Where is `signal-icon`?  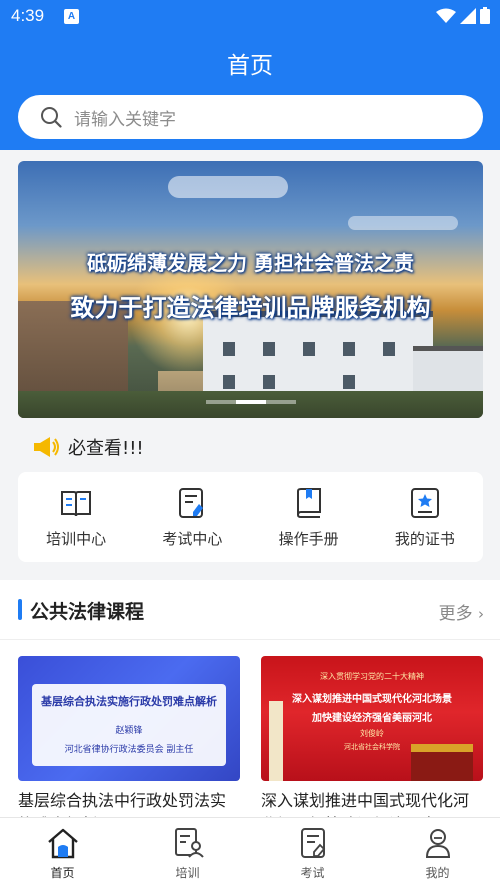 signal-icon is located at coordinates (468, 15).